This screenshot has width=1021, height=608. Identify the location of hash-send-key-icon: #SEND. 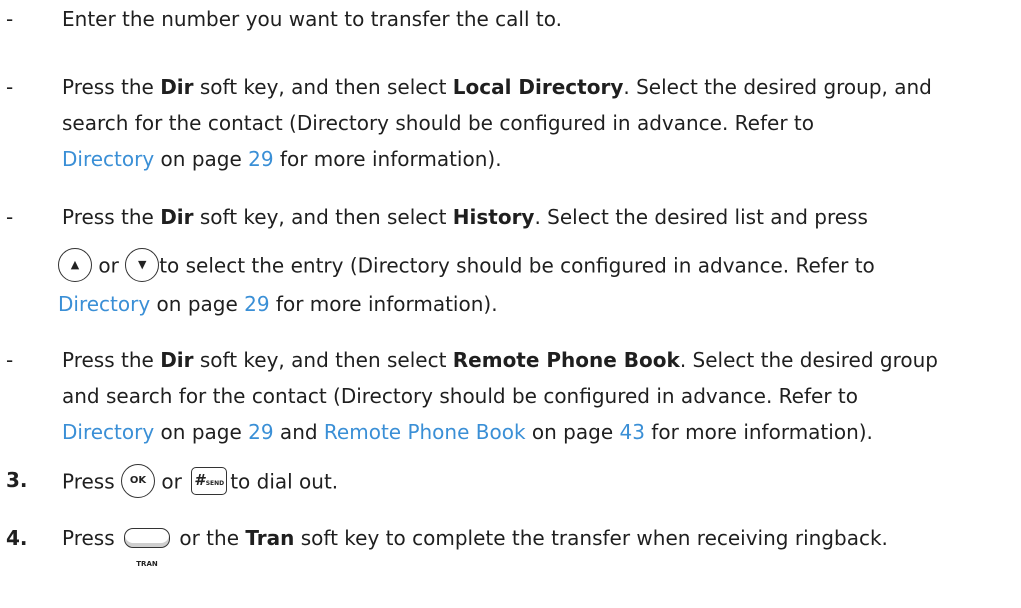
(209, 481).